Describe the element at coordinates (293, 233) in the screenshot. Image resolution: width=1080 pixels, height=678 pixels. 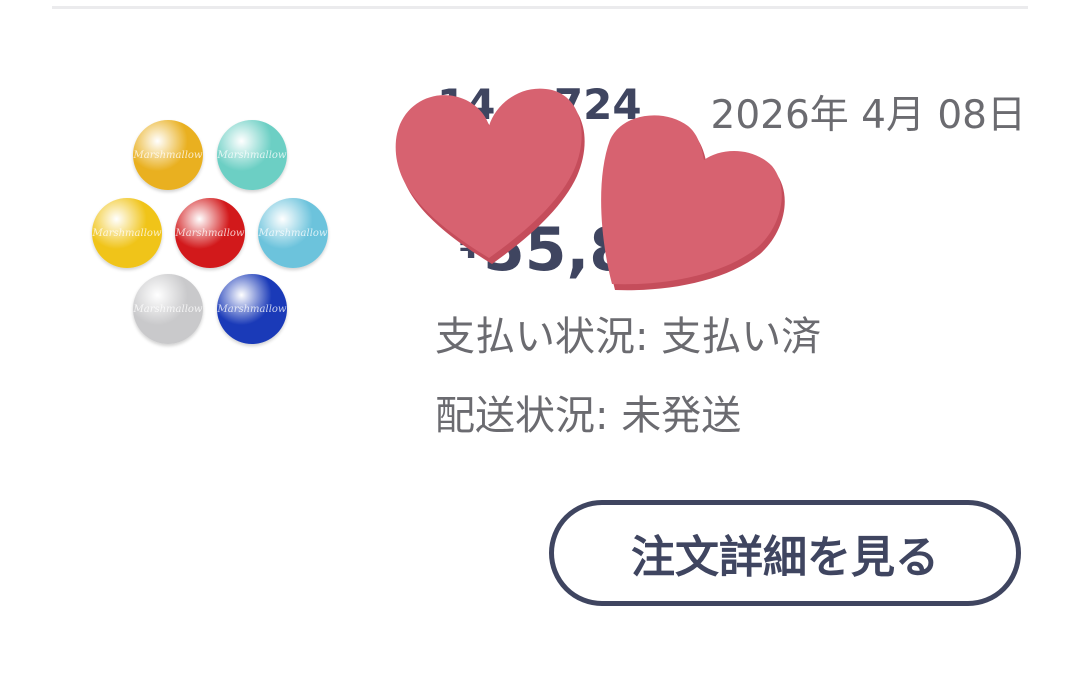
I see `ball-light-blue-icon: Marshmallow` at that location.